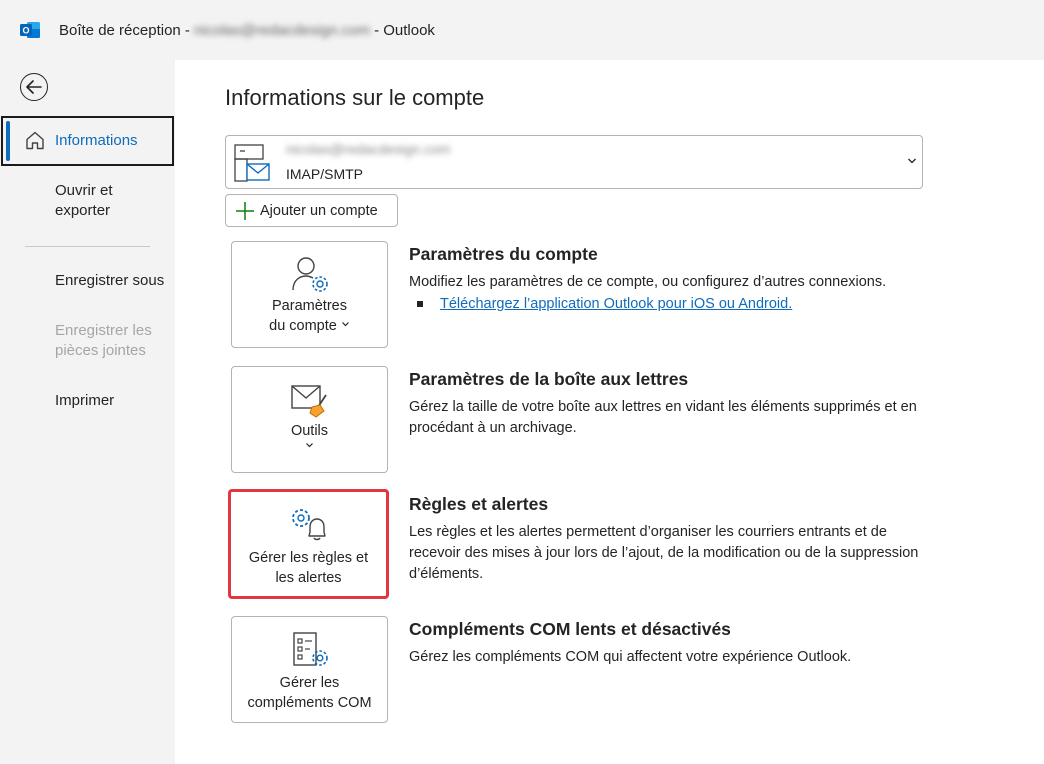  I want to click on title-suffix: - Outlook, so click(404, 30).